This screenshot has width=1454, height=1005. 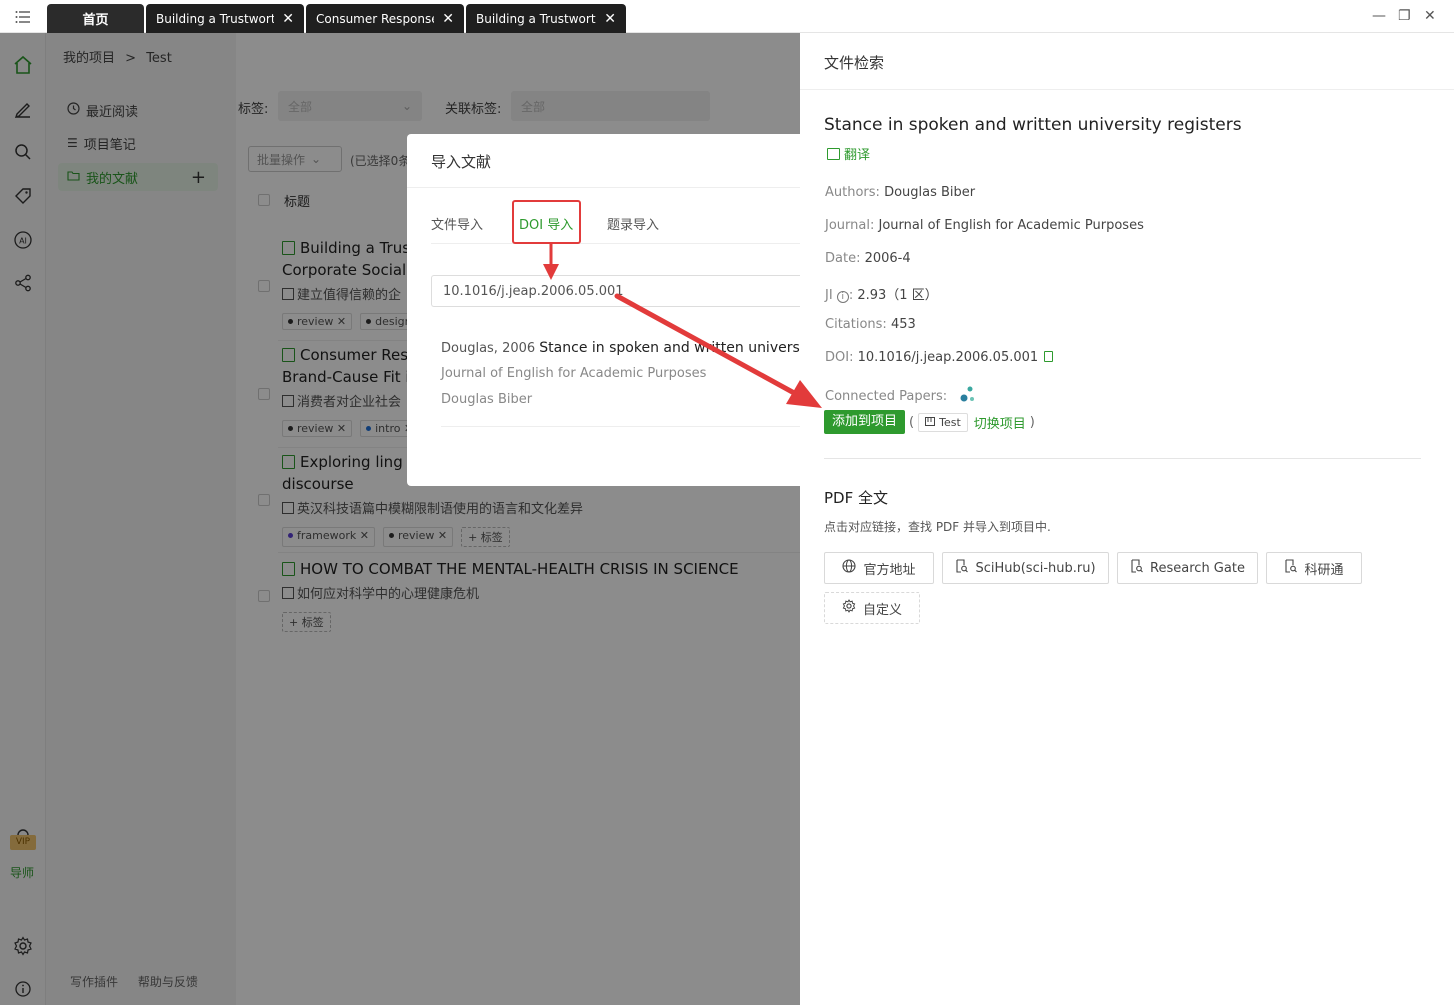 What do you see at coordinates (1000, 422) in the screenshot?
I see `switch-project-link: 切换项目` at bounding box center [1000, 422].